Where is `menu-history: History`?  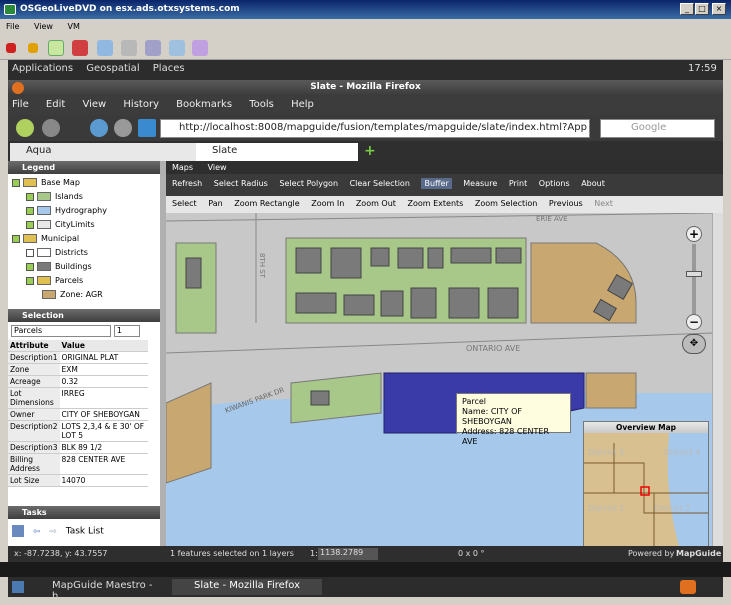 menu-history: History is located at coordinates (141, 104).